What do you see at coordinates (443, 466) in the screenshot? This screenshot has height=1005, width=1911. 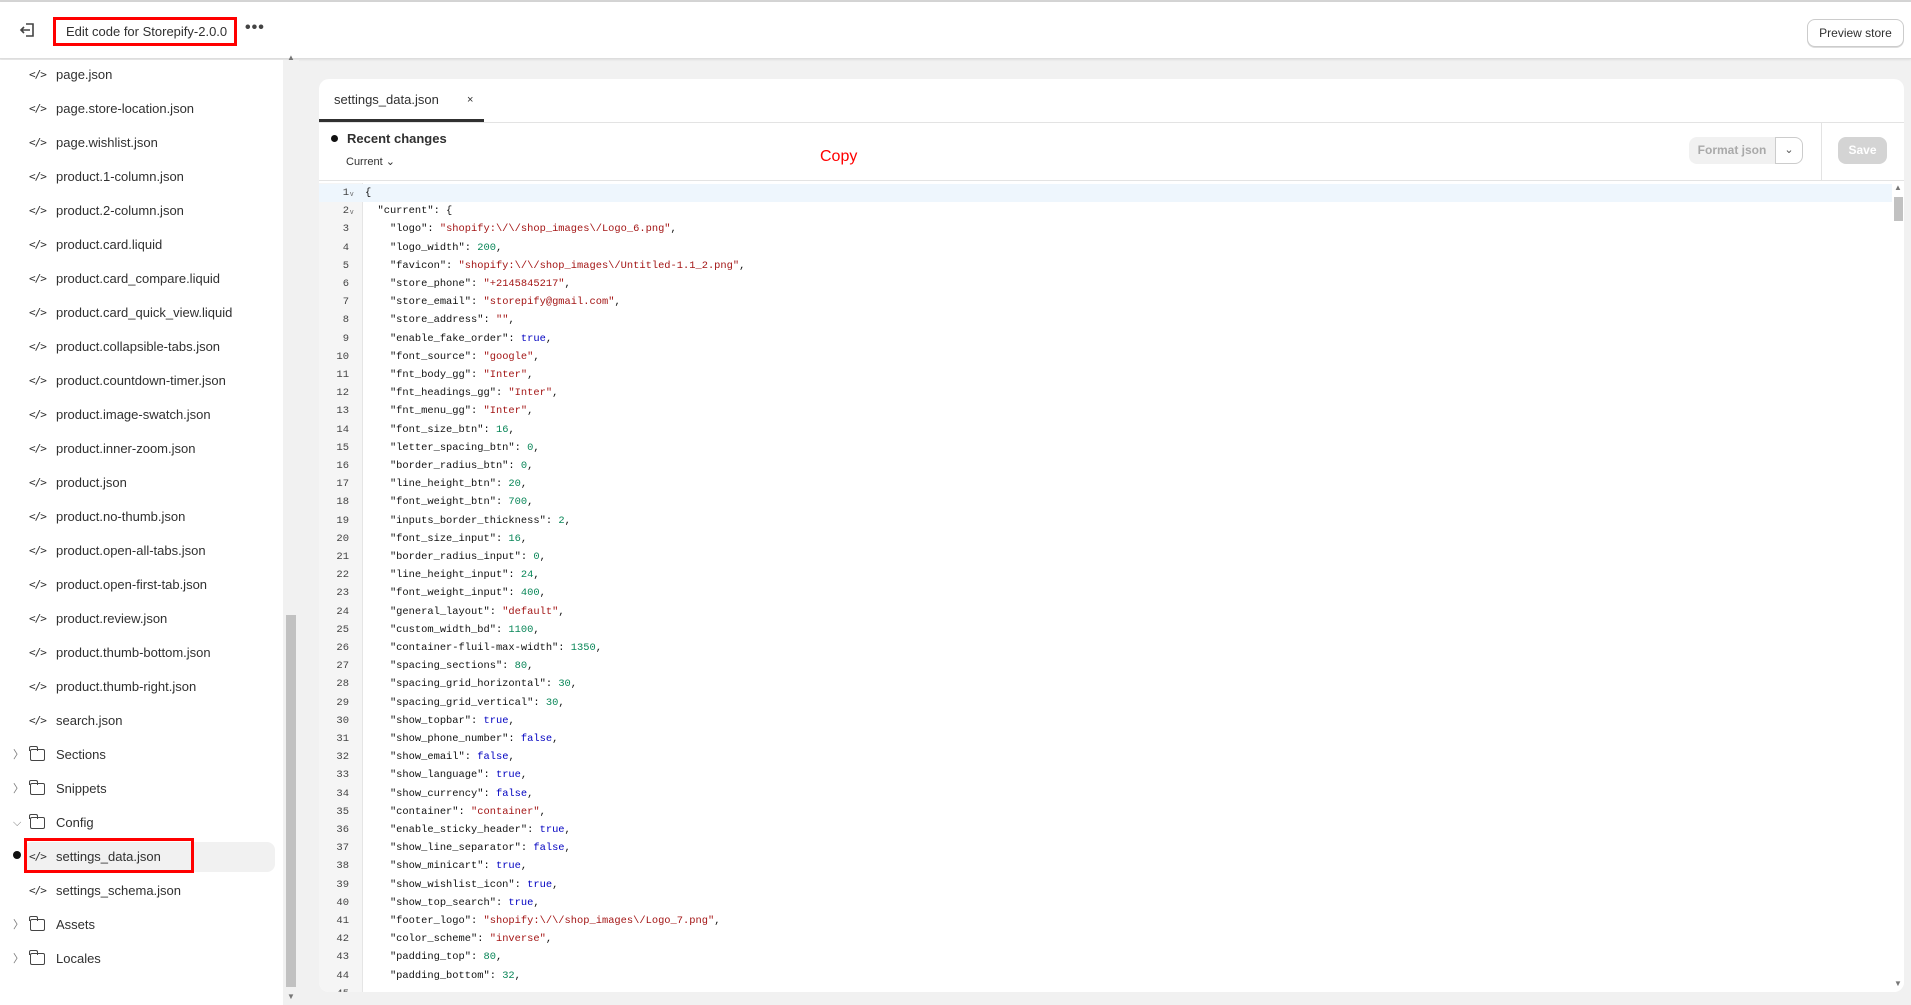 I see `code-token: "border_radius_btn":` at bounding box center [443, 466].